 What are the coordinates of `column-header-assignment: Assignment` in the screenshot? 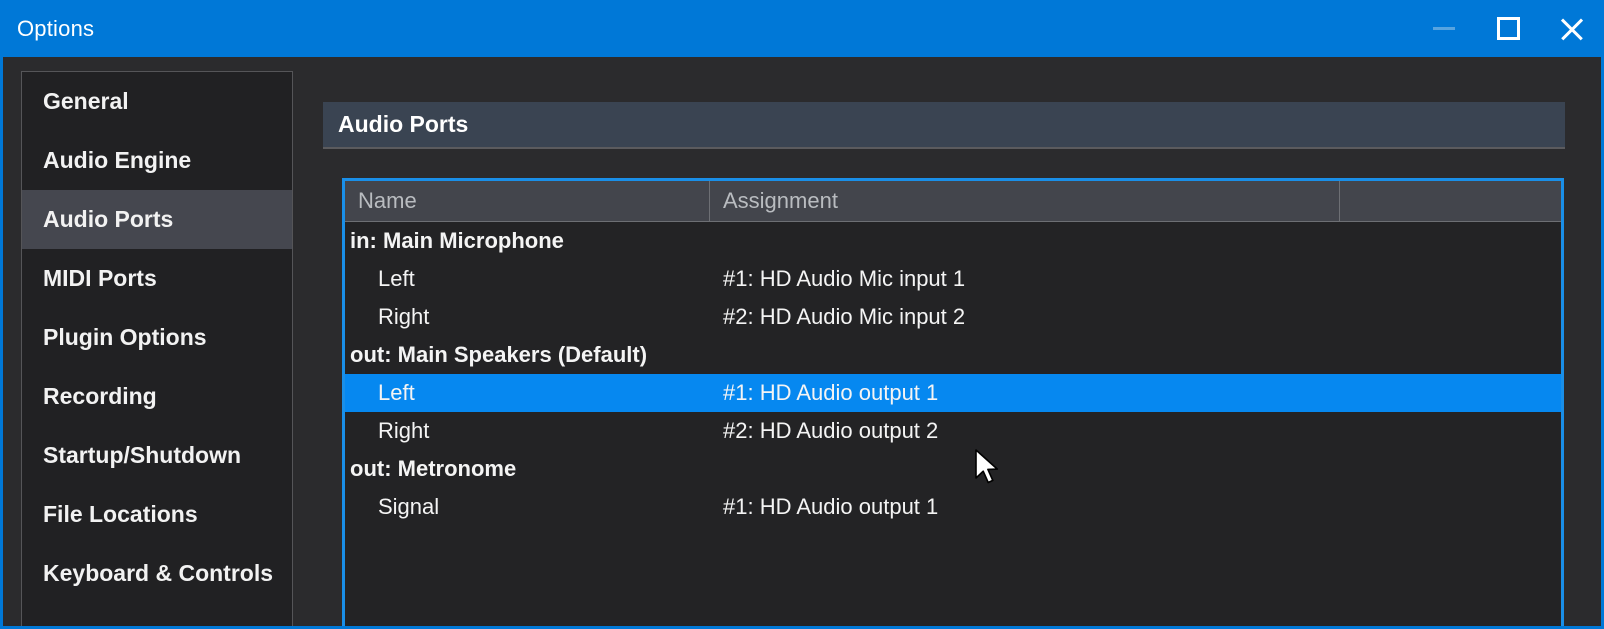 It's located at (1025, 201).